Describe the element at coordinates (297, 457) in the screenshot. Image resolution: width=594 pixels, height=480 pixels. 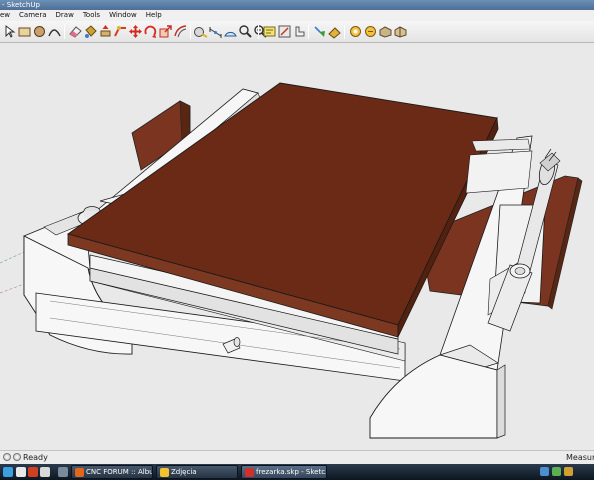
I see `status-bar: Ready Measure` at that location.